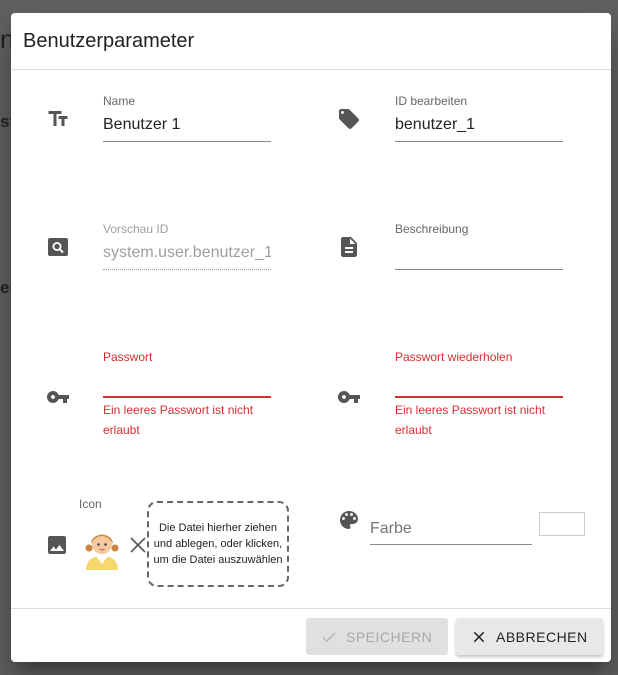  Describe the element at coordinates (136, 229) in the screenshot. I see `preview-id-label: Vorschau ID` at that location.